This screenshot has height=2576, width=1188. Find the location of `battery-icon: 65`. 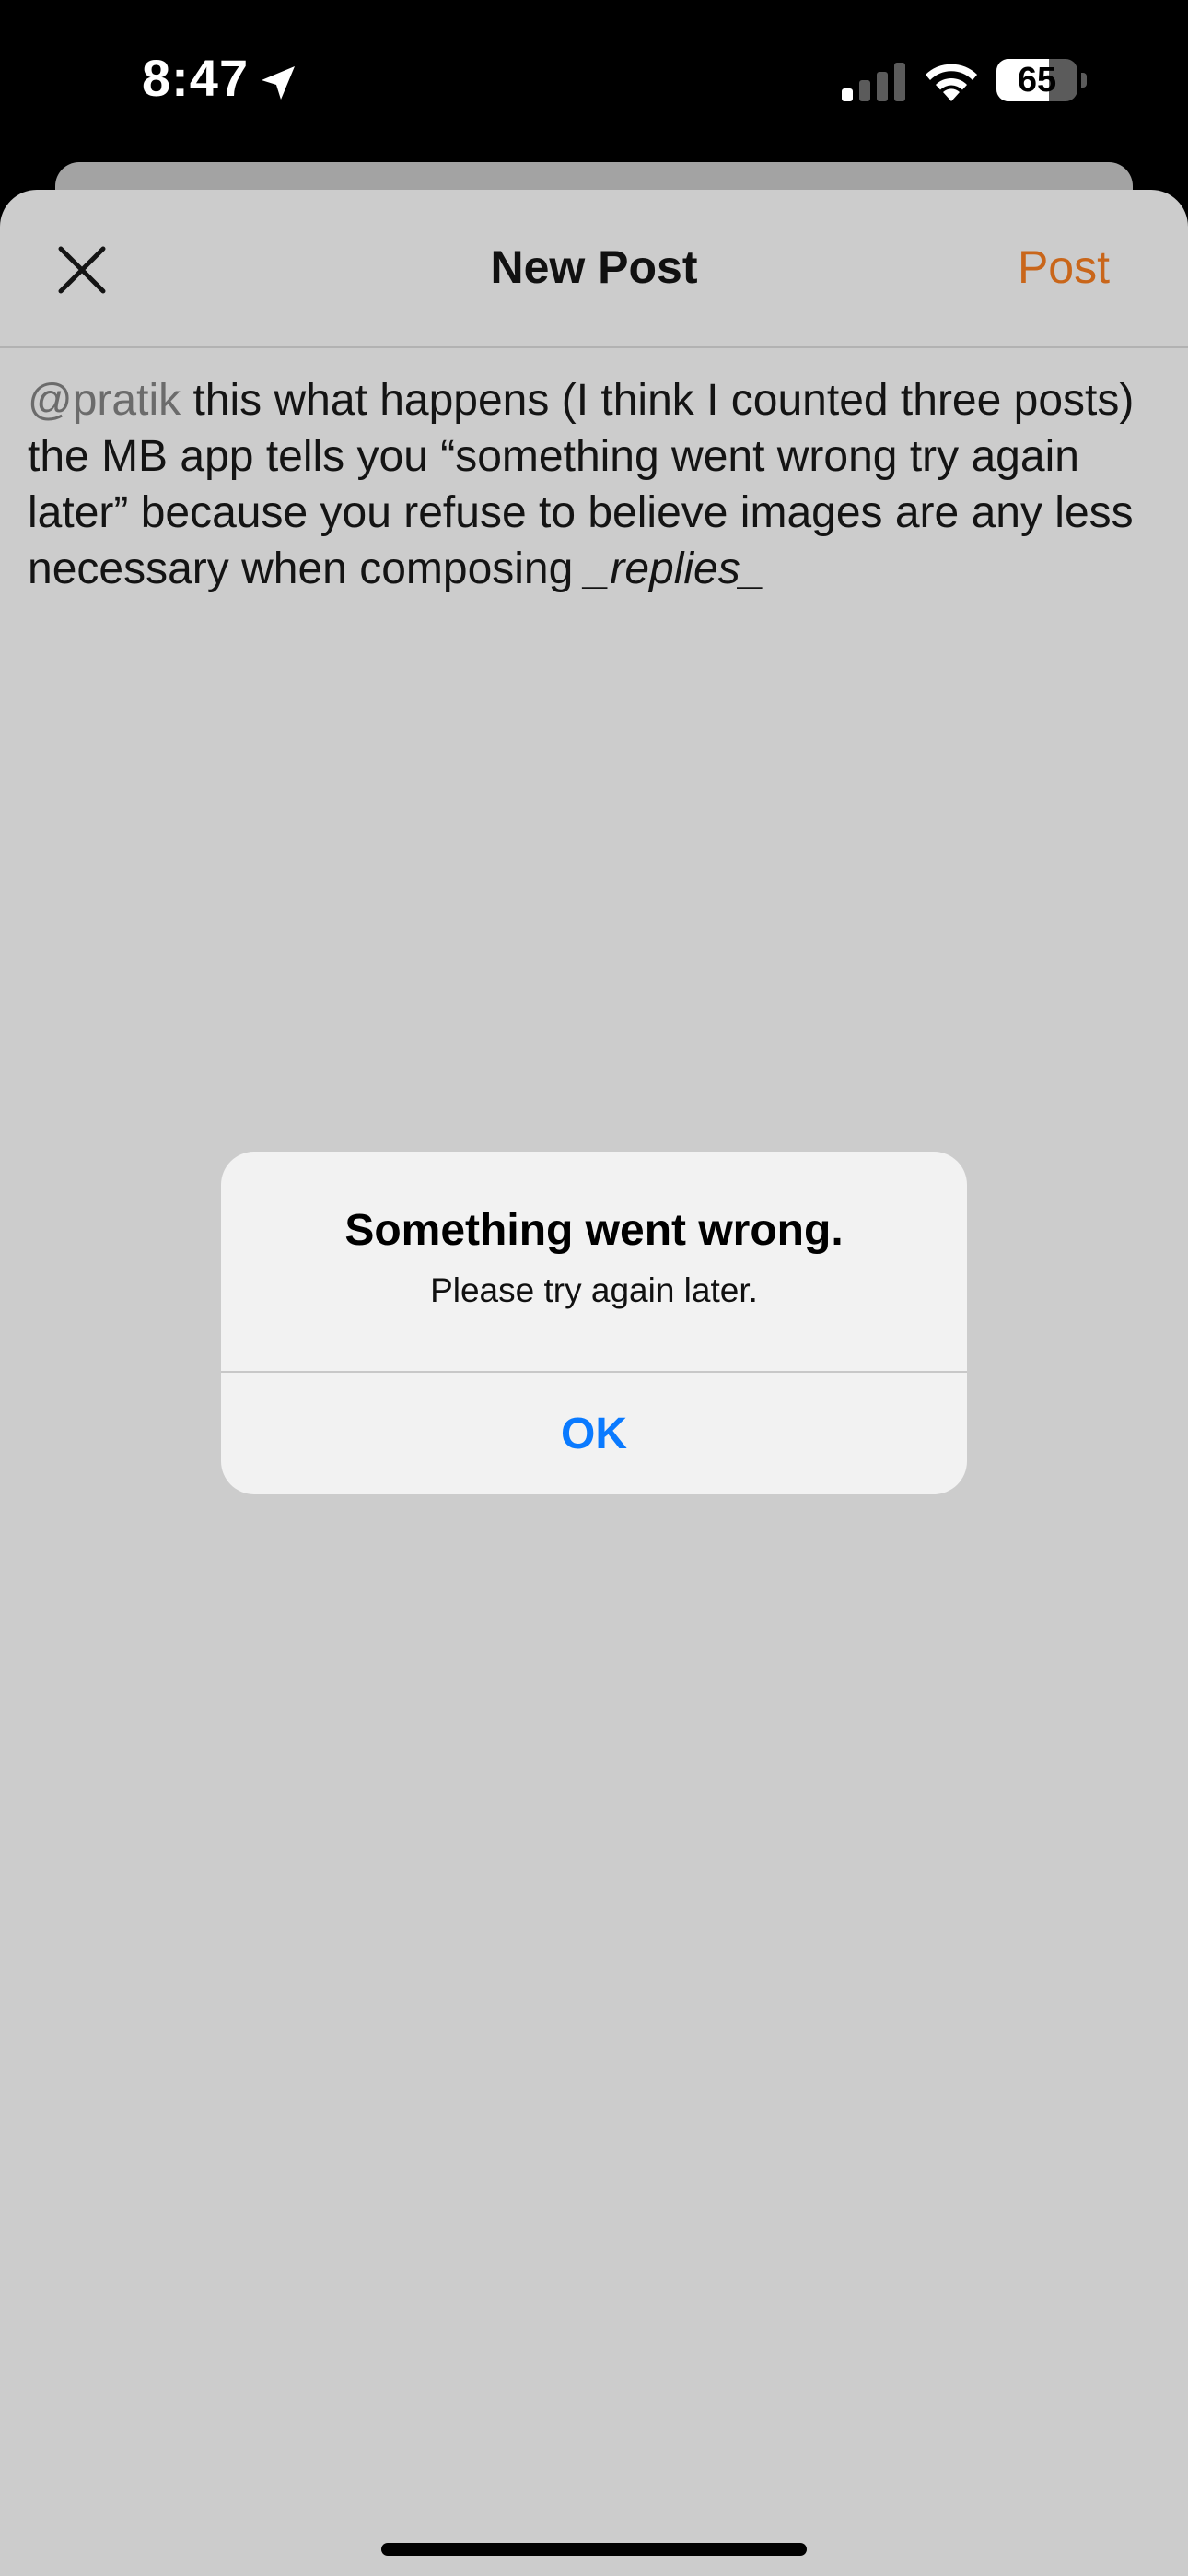

battery-icon: 65 is located at coordinates (1042, 80).